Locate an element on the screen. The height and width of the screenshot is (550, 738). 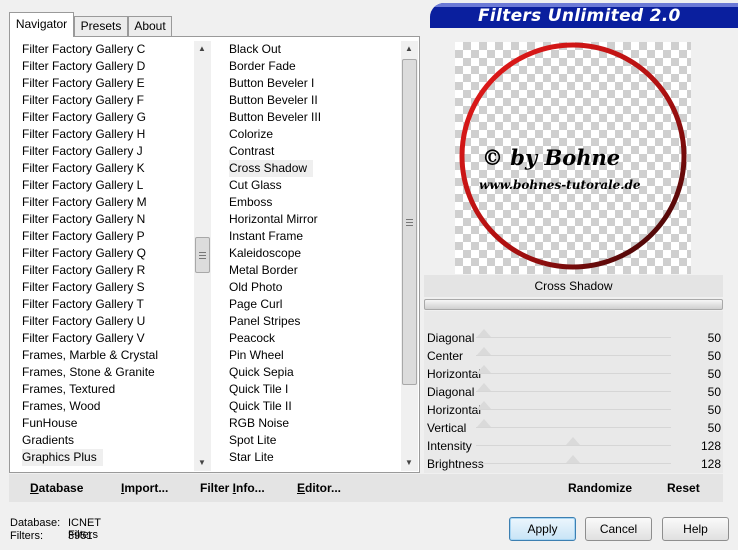
category-item: Filter Factory Gallery H is located at coordinates (105, 134).